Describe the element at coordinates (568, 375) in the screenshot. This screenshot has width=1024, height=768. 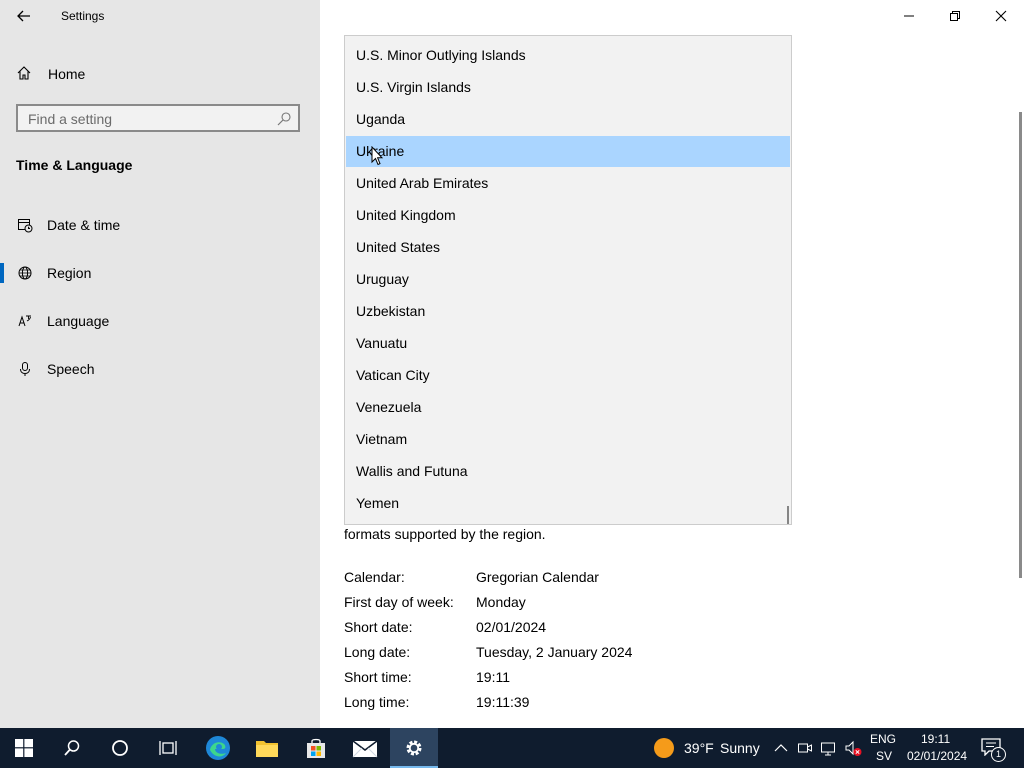
I see `dropdown-option: Vatican City` at that location.